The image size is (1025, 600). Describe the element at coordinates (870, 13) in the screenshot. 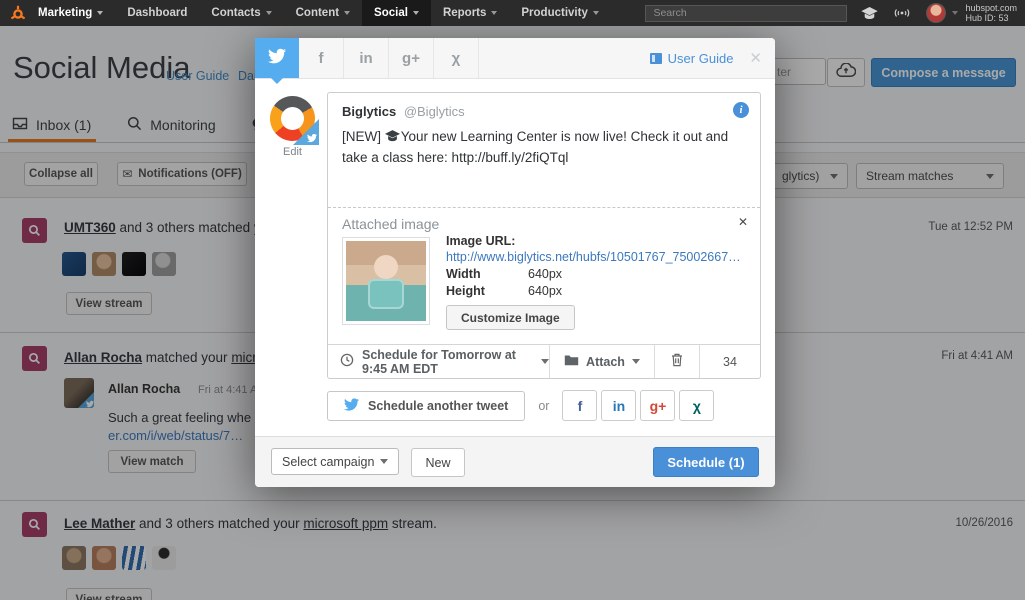

I see `academy-graduation-cap-icon` at that location.